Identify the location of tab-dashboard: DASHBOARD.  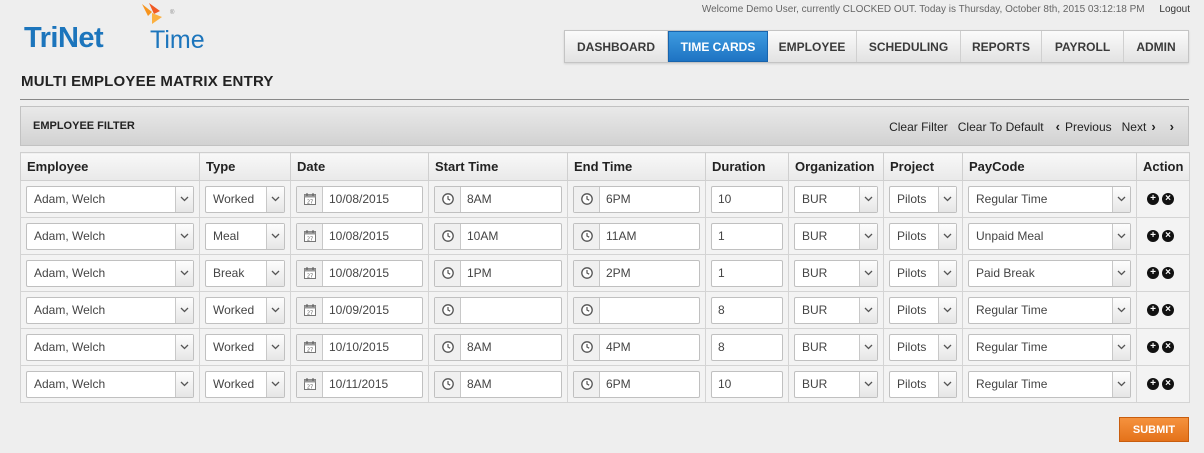
(616, 46).